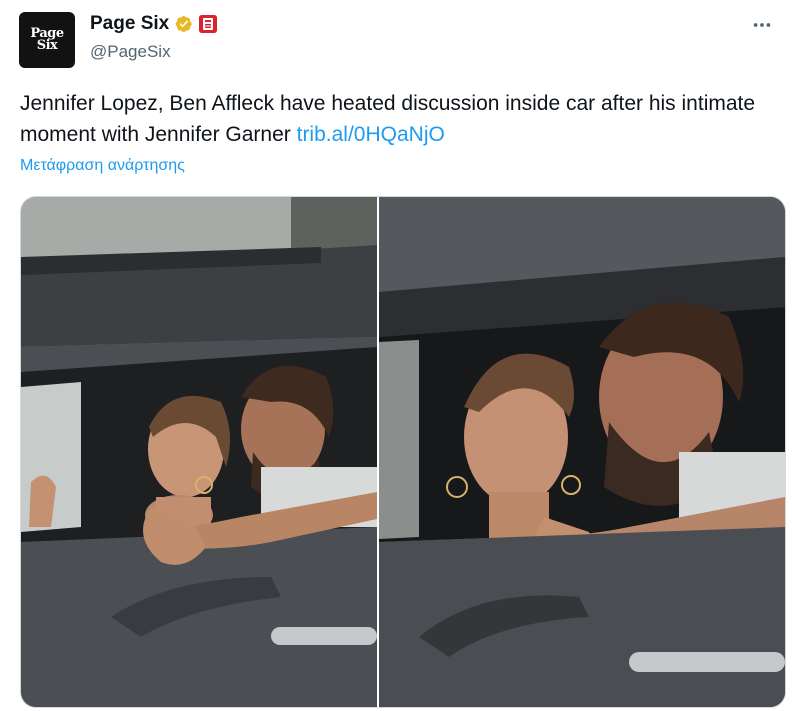 Image resolution: width=792 pixels, height=711 pixels. I want to click on account-handle: @PageSix, so click(130, 52).